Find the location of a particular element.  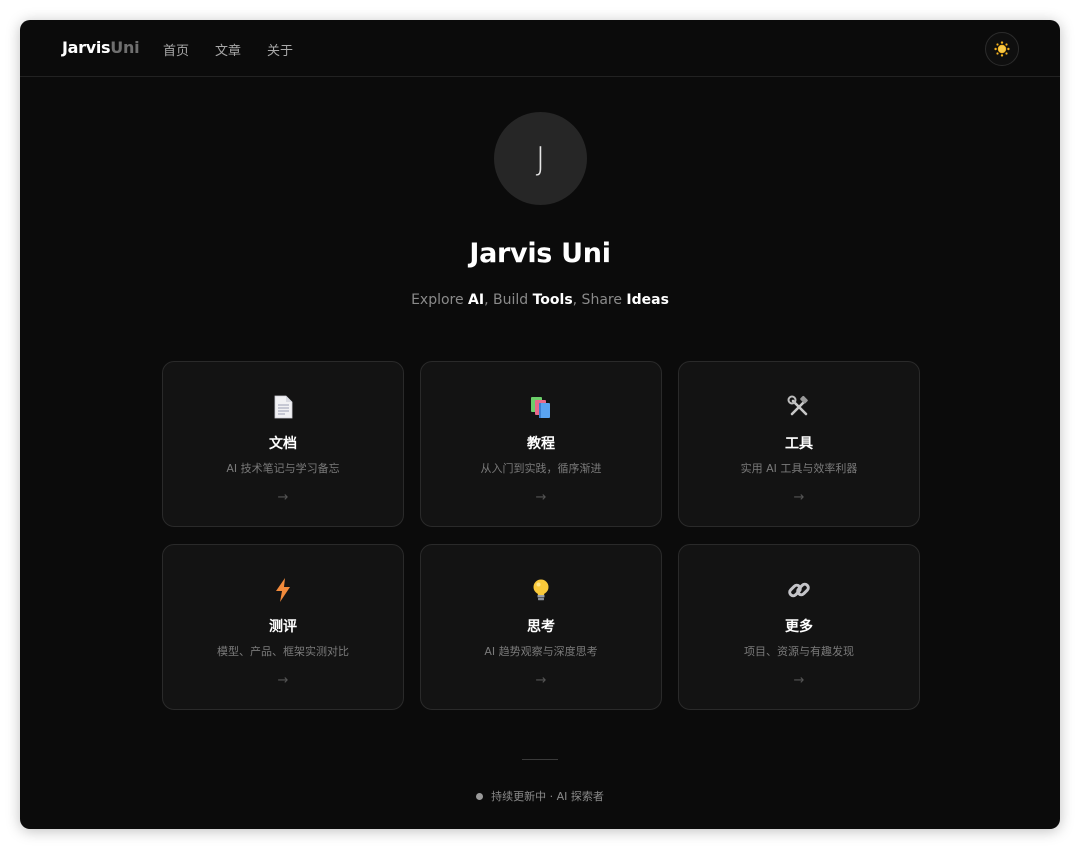

tagline-bold-ideas: Ideas is located at coordinates (647, 300).